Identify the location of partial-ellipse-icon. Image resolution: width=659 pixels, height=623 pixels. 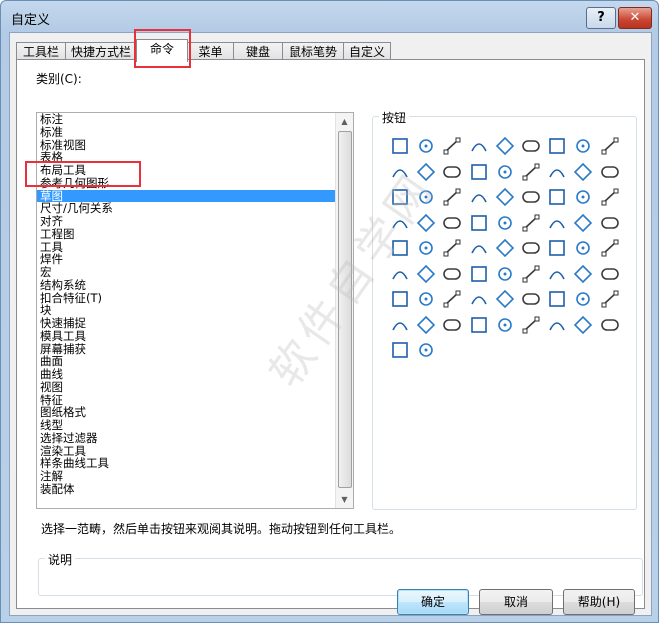
(610, 197).